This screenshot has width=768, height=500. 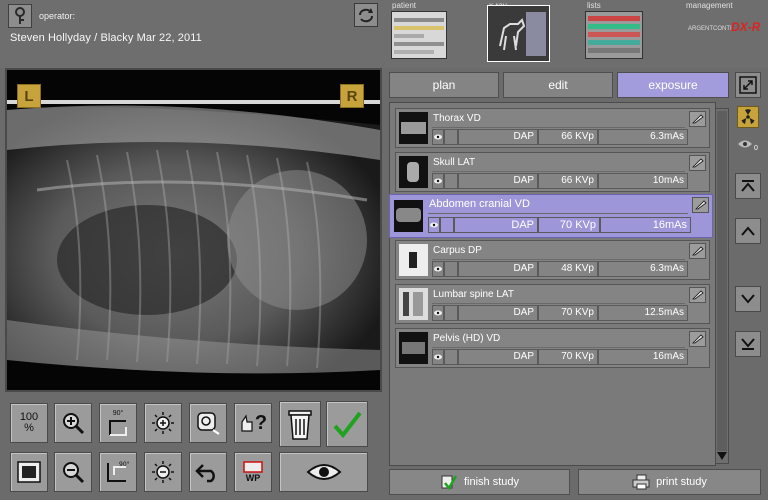 I want to click on scroll-up-button, so click(x=748, y=231).